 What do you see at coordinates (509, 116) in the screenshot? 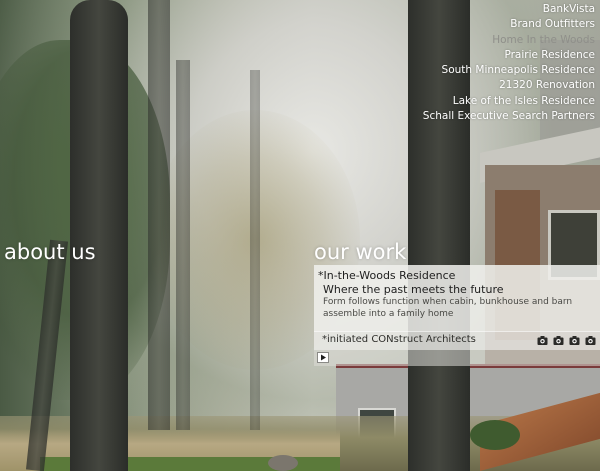
I see `nav-item-schall-executive-search: Schall Executive Search Partners` at bounding box center [509, 116].